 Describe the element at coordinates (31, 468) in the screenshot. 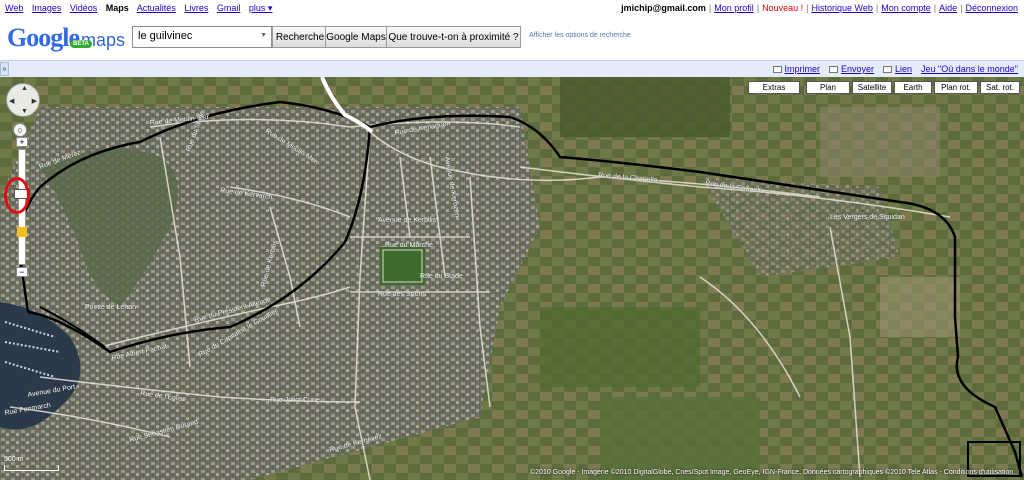

I see `scale-bar` at that location.